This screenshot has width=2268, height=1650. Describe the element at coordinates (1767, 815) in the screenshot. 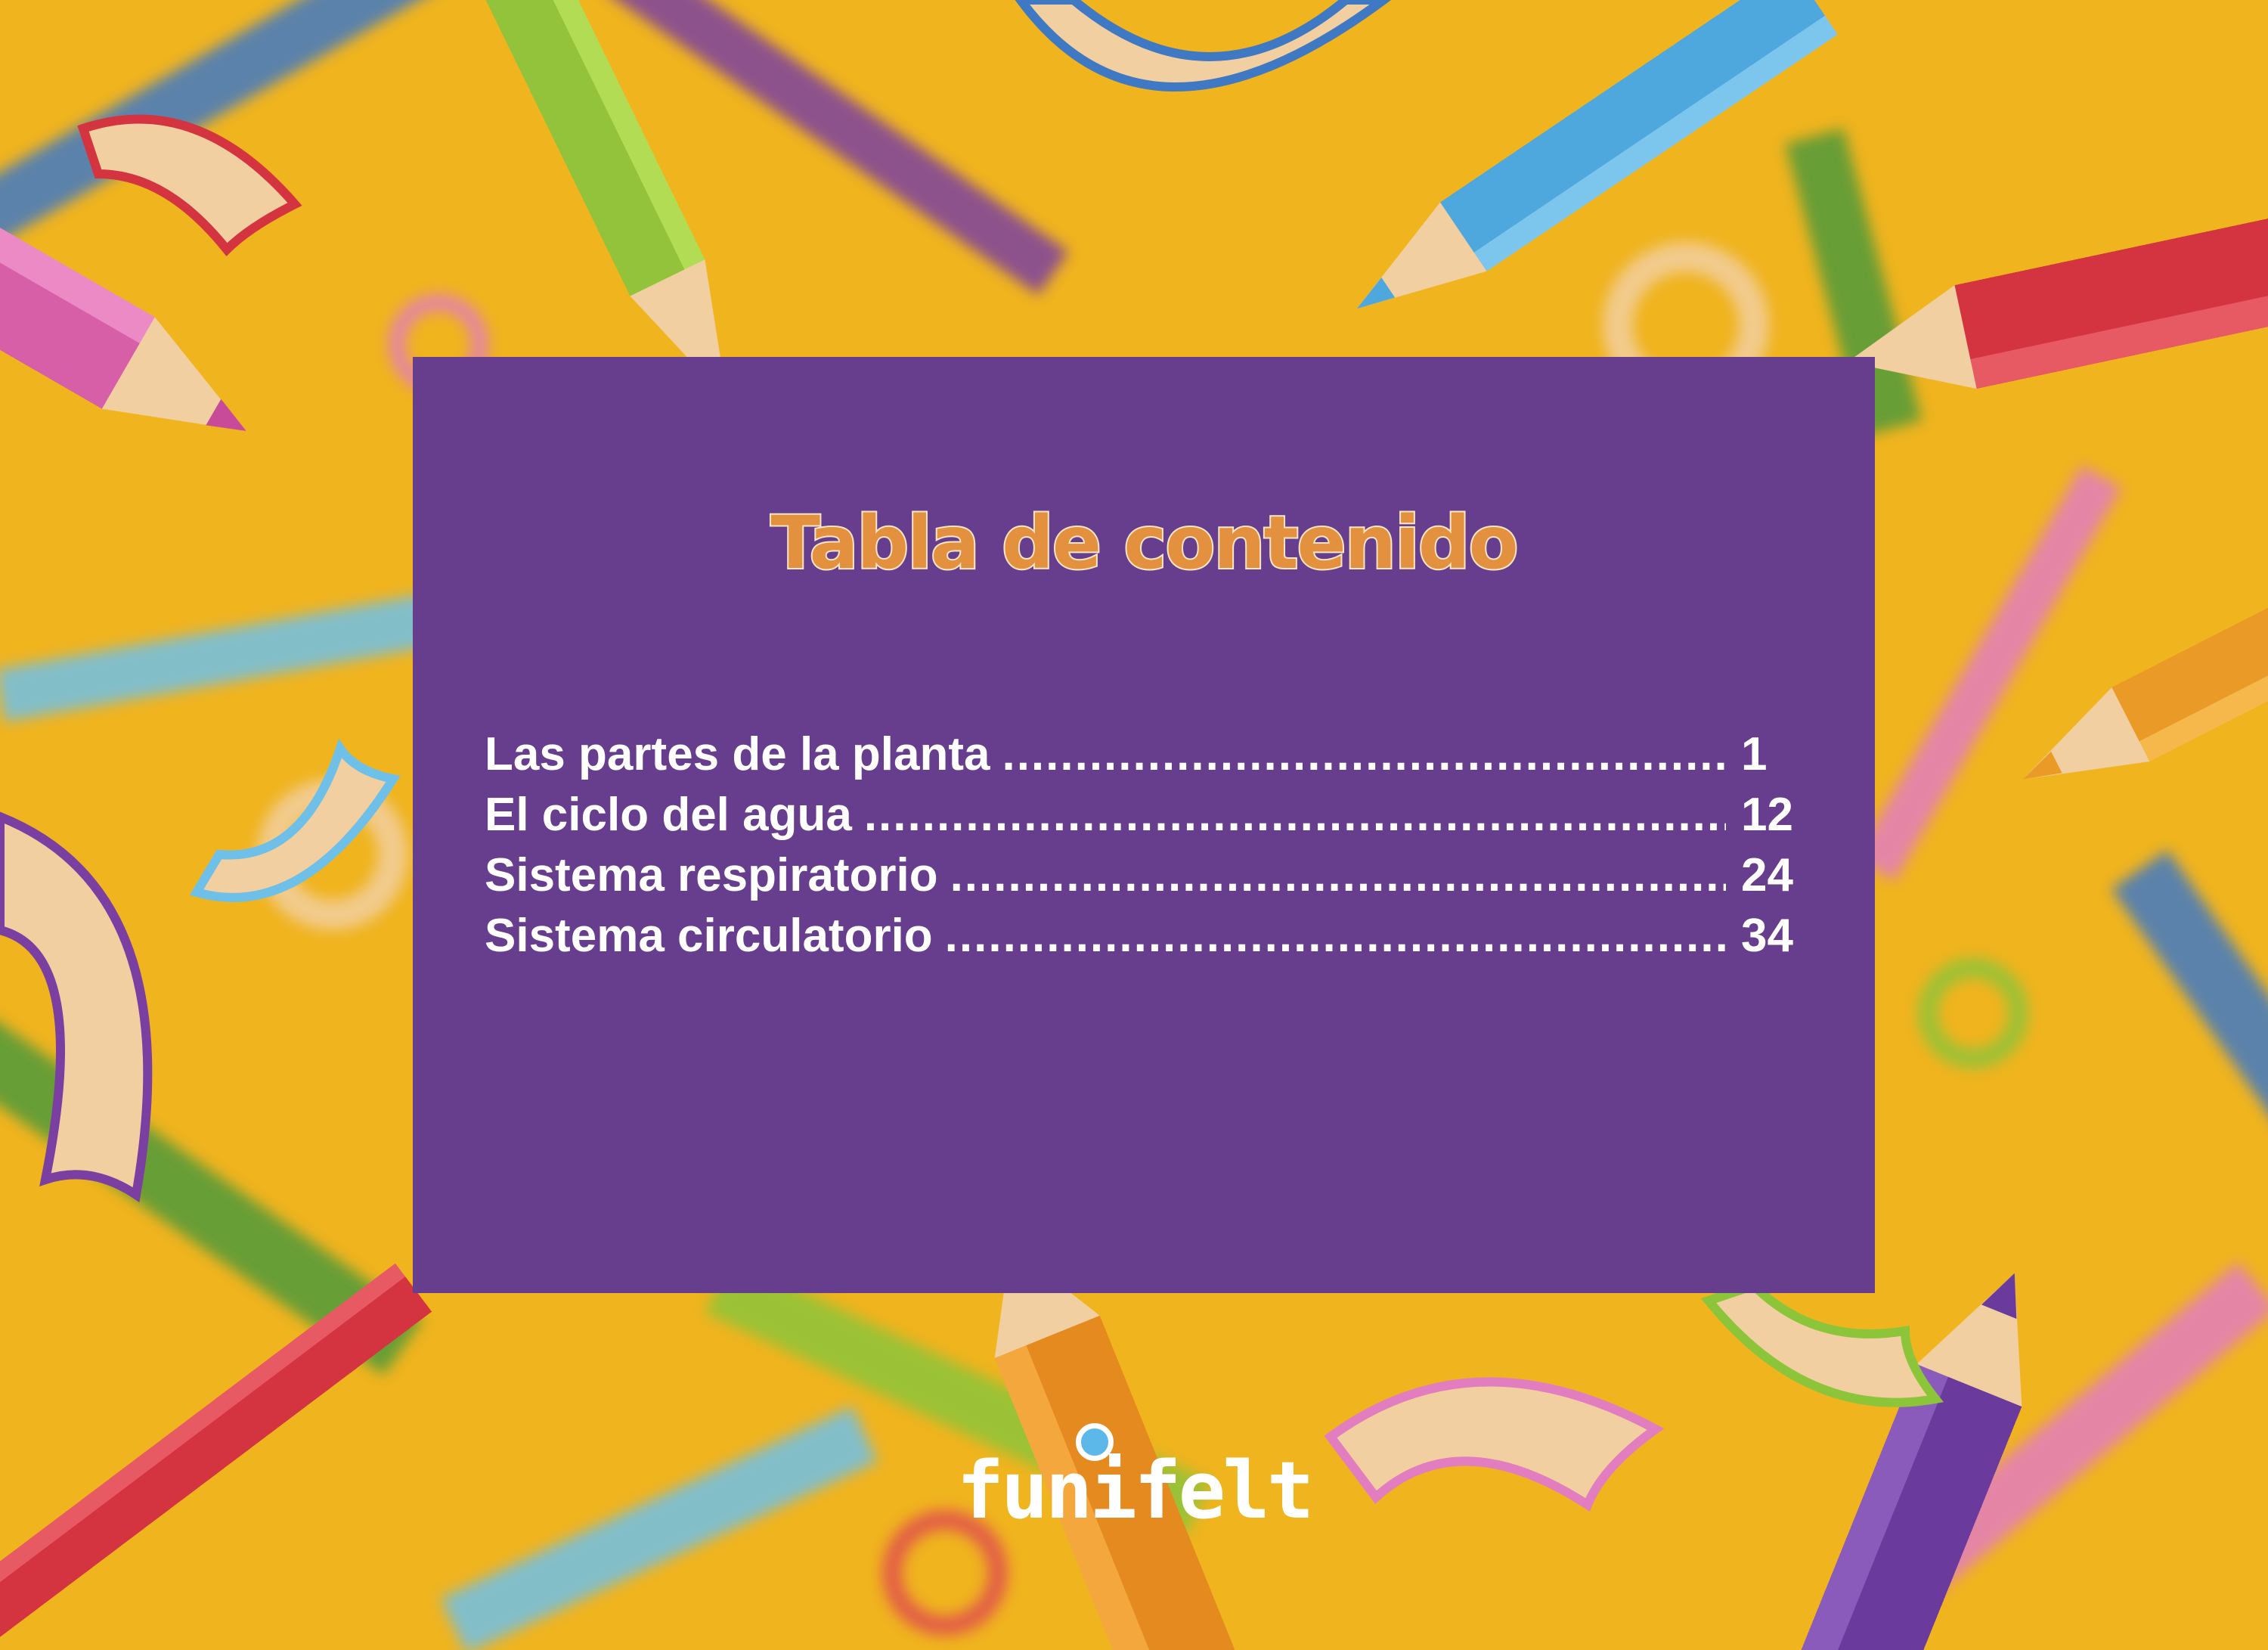

I see `toc-entry-page: 12` at that location.